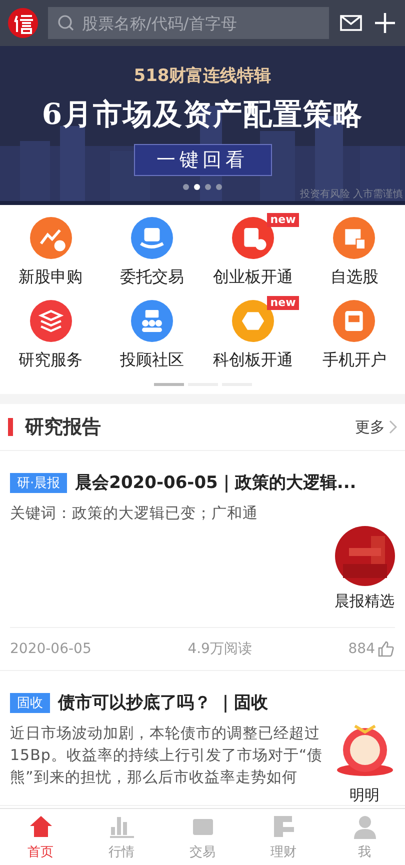 This screenshot has width=405, height=865. Describe the element at coordinates (365, 795) in the screenshot. I see `thumbnail-caption: 明明` at that location.